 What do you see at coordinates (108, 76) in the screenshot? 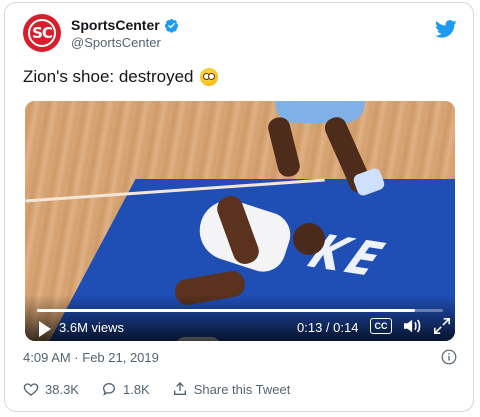
I see `tweet-text-content: Zion's shoe: destroyed` at bounding box center [108, 76].